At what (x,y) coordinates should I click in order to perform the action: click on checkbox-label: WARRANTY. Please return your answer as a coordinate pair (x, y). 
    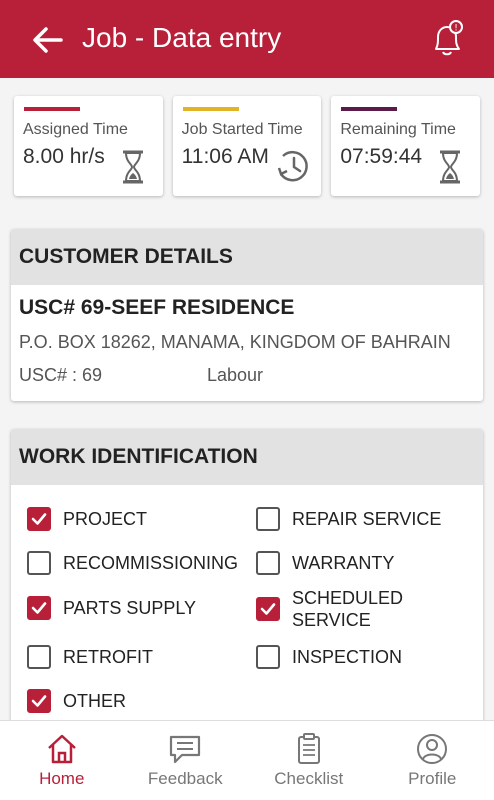
    Looking at the image, I should click on (343, 563).